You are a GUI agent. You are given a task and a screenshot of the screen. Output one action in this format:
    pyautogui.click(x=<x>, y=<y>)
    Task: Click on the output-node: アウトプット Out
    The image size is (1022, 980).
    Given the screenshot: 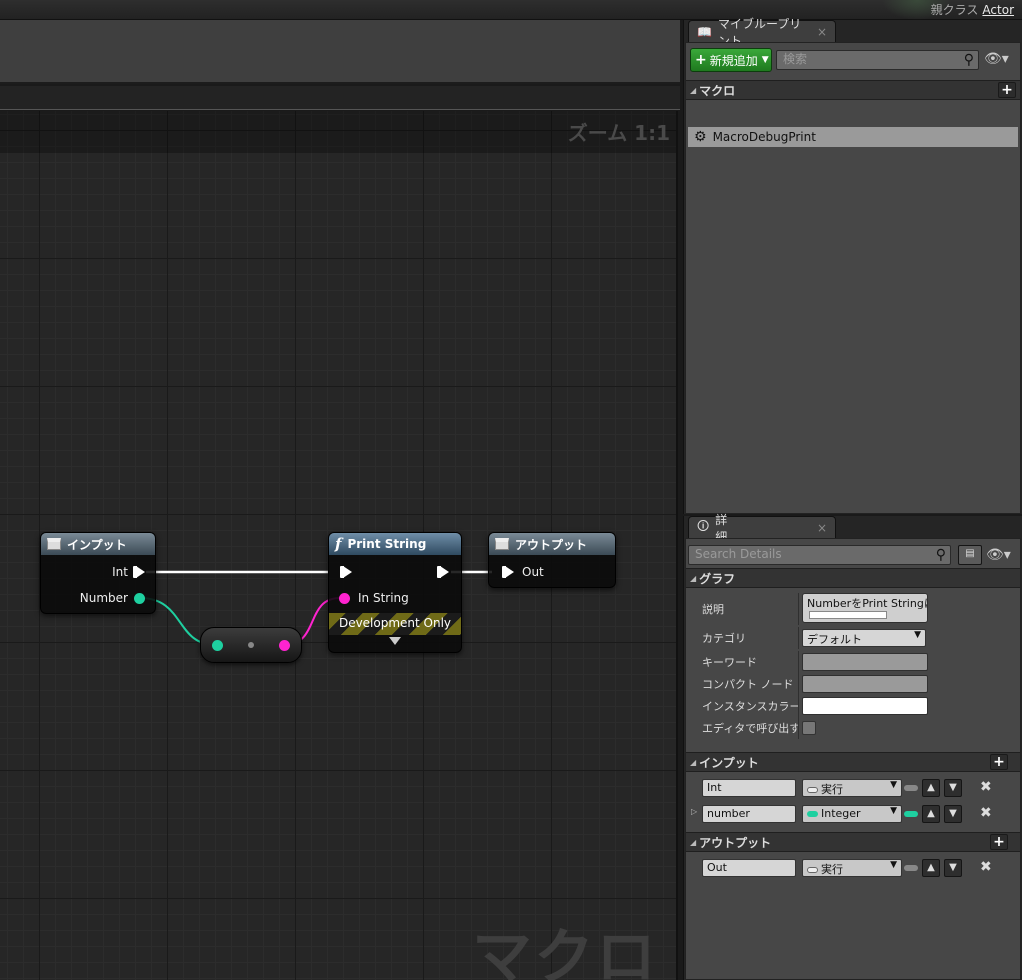 What is the action you would take?
    pyautogui.click(x=552, y=560)
    